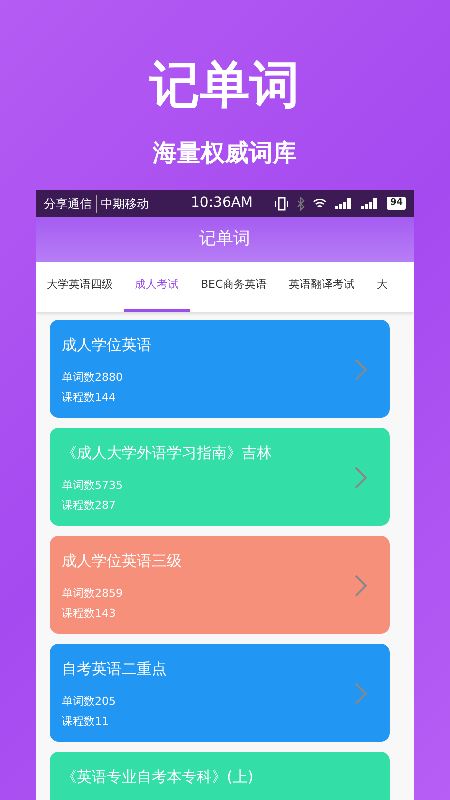 The height and width of the screenshot is (800, 450). Describe the element at coordinates (282, 203) in the screenshot. I see `vibrate-icon` at that location.